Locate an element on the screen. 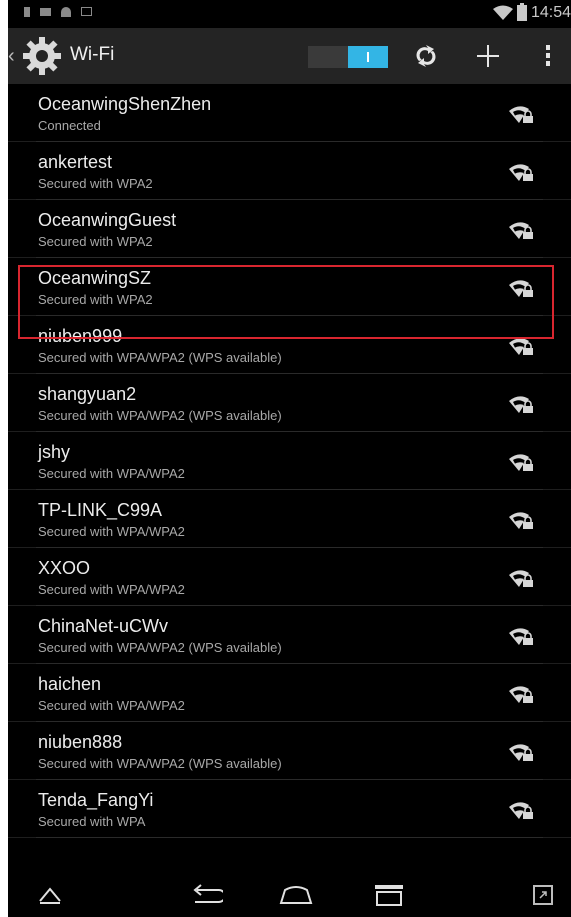  cloud-icon is located at coordinates (66, 12).